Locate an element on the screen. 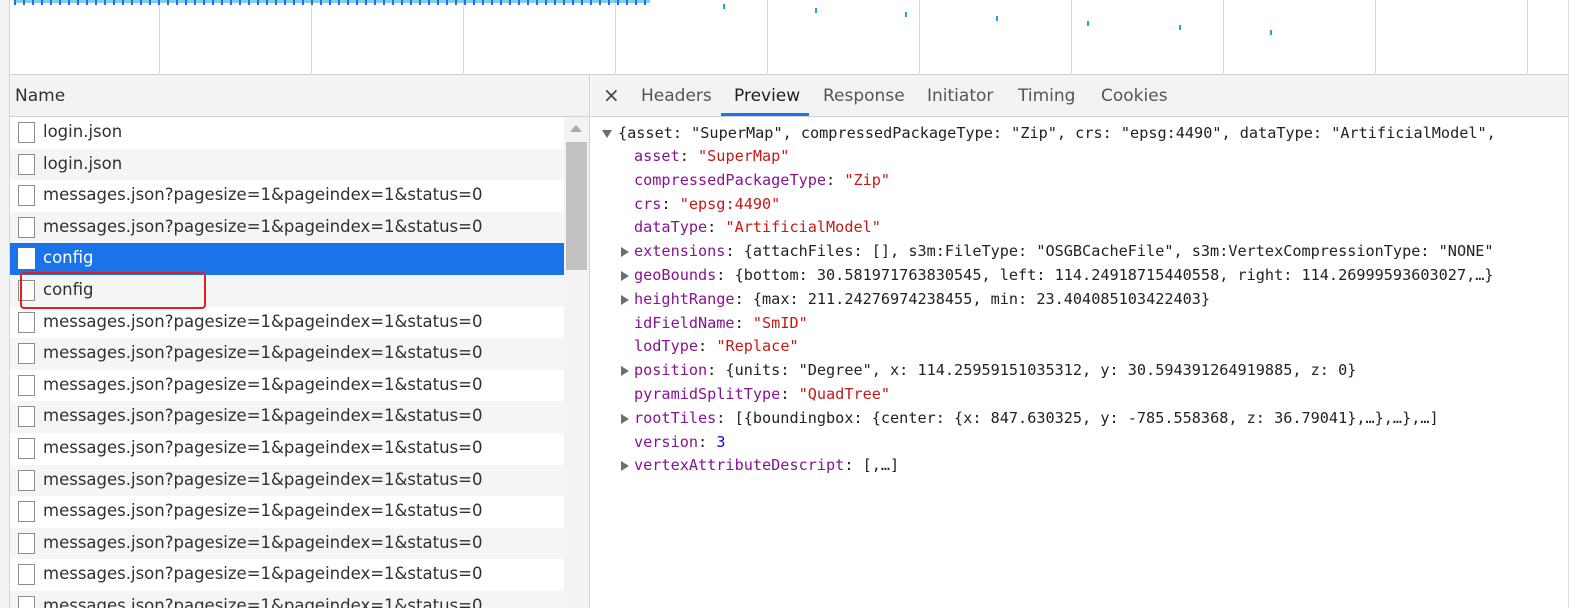 The image size is (1586, 608). tab-timing: Timing is located at coordinates (1046, 96).